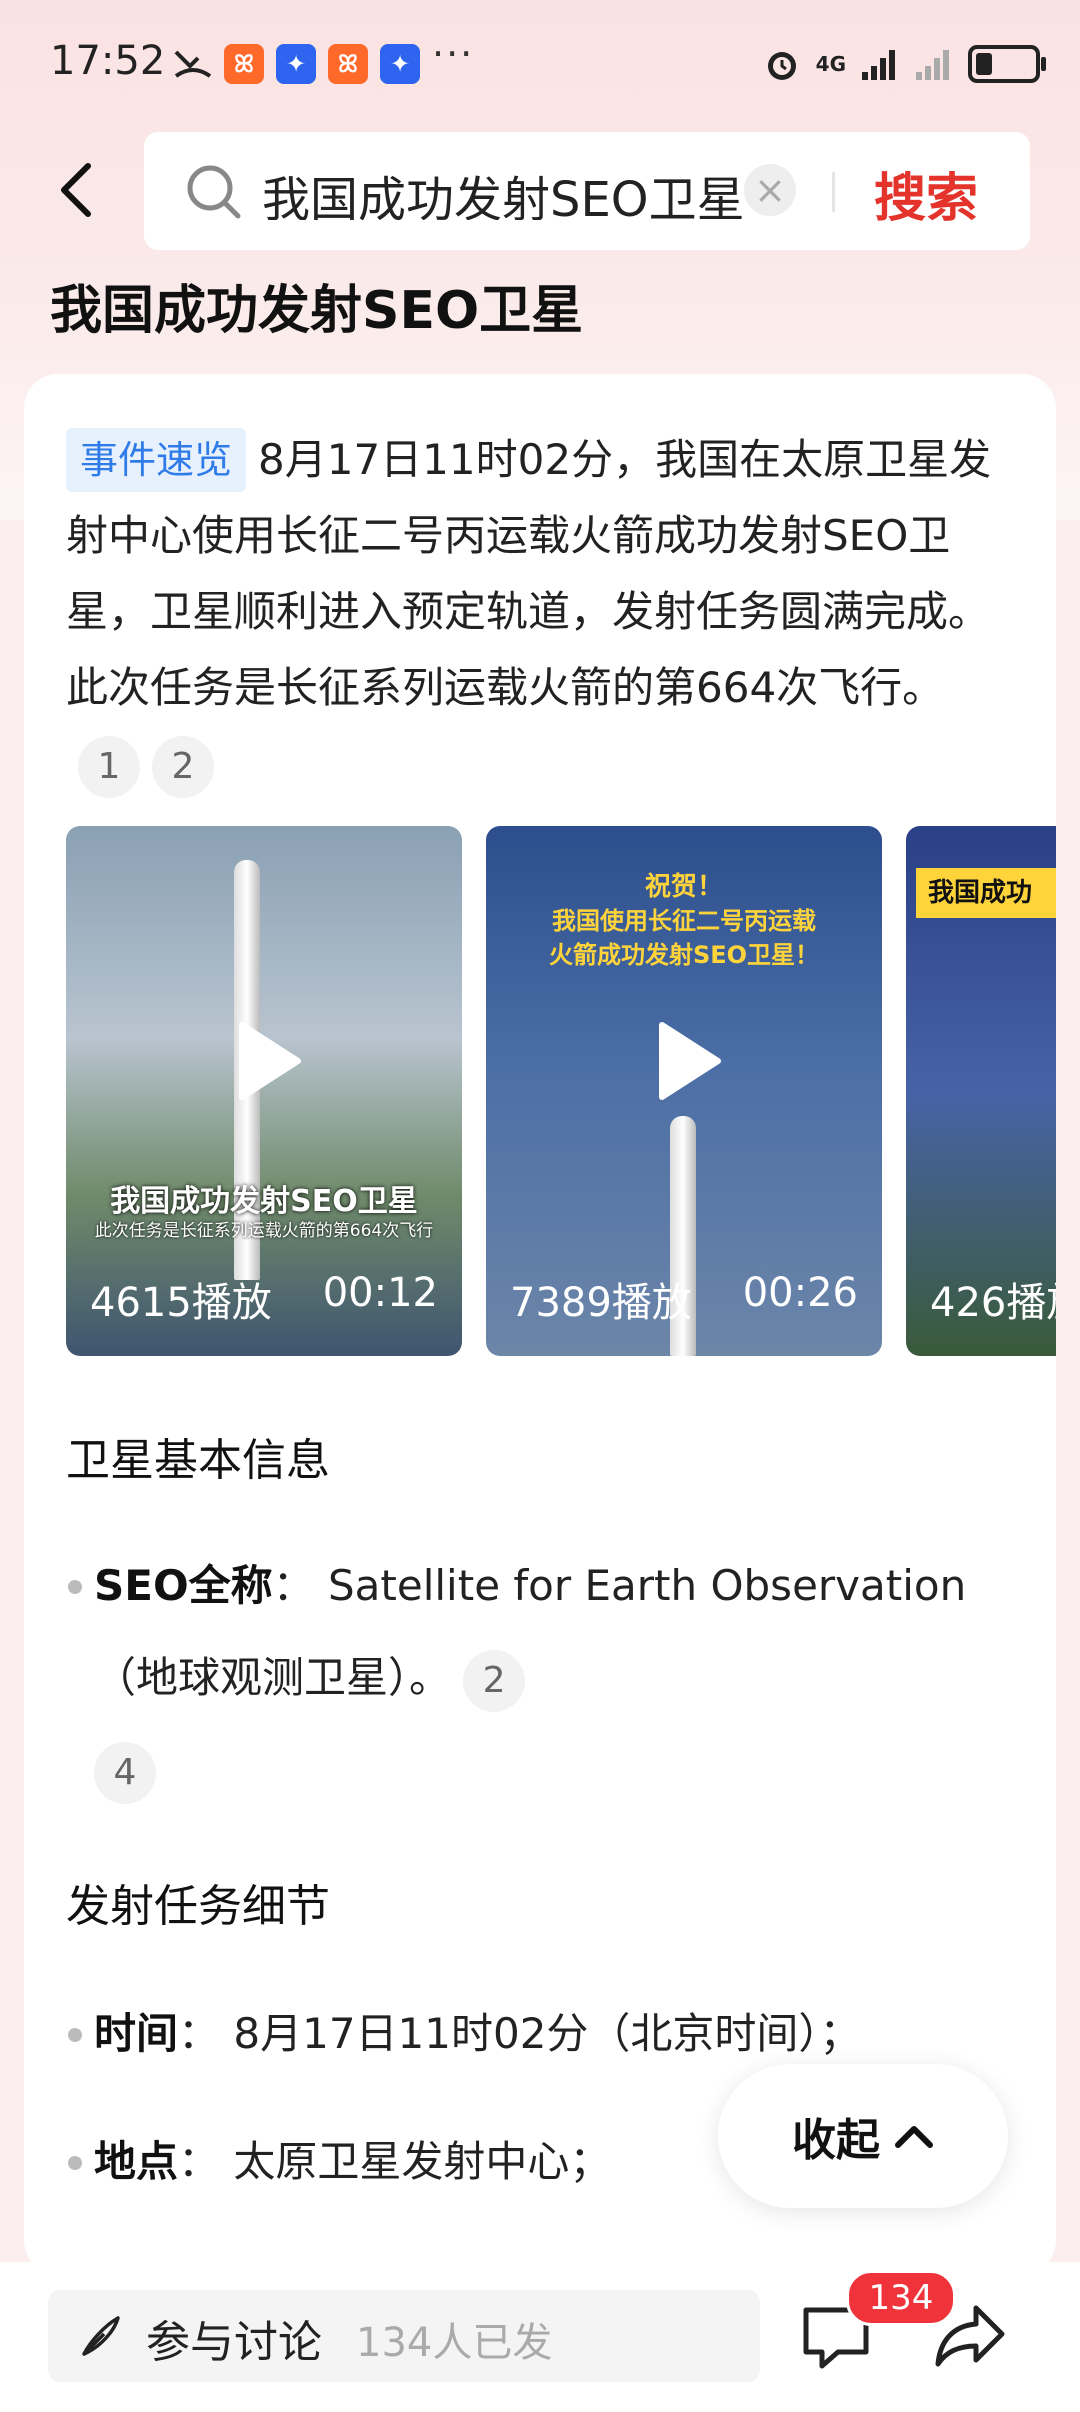 Image resolution: width=1080 pixels, height=2412 pixels. Describe the element at coordinates (932, 65) in the screenshot. I see `signal-icon-secondary` at that location.